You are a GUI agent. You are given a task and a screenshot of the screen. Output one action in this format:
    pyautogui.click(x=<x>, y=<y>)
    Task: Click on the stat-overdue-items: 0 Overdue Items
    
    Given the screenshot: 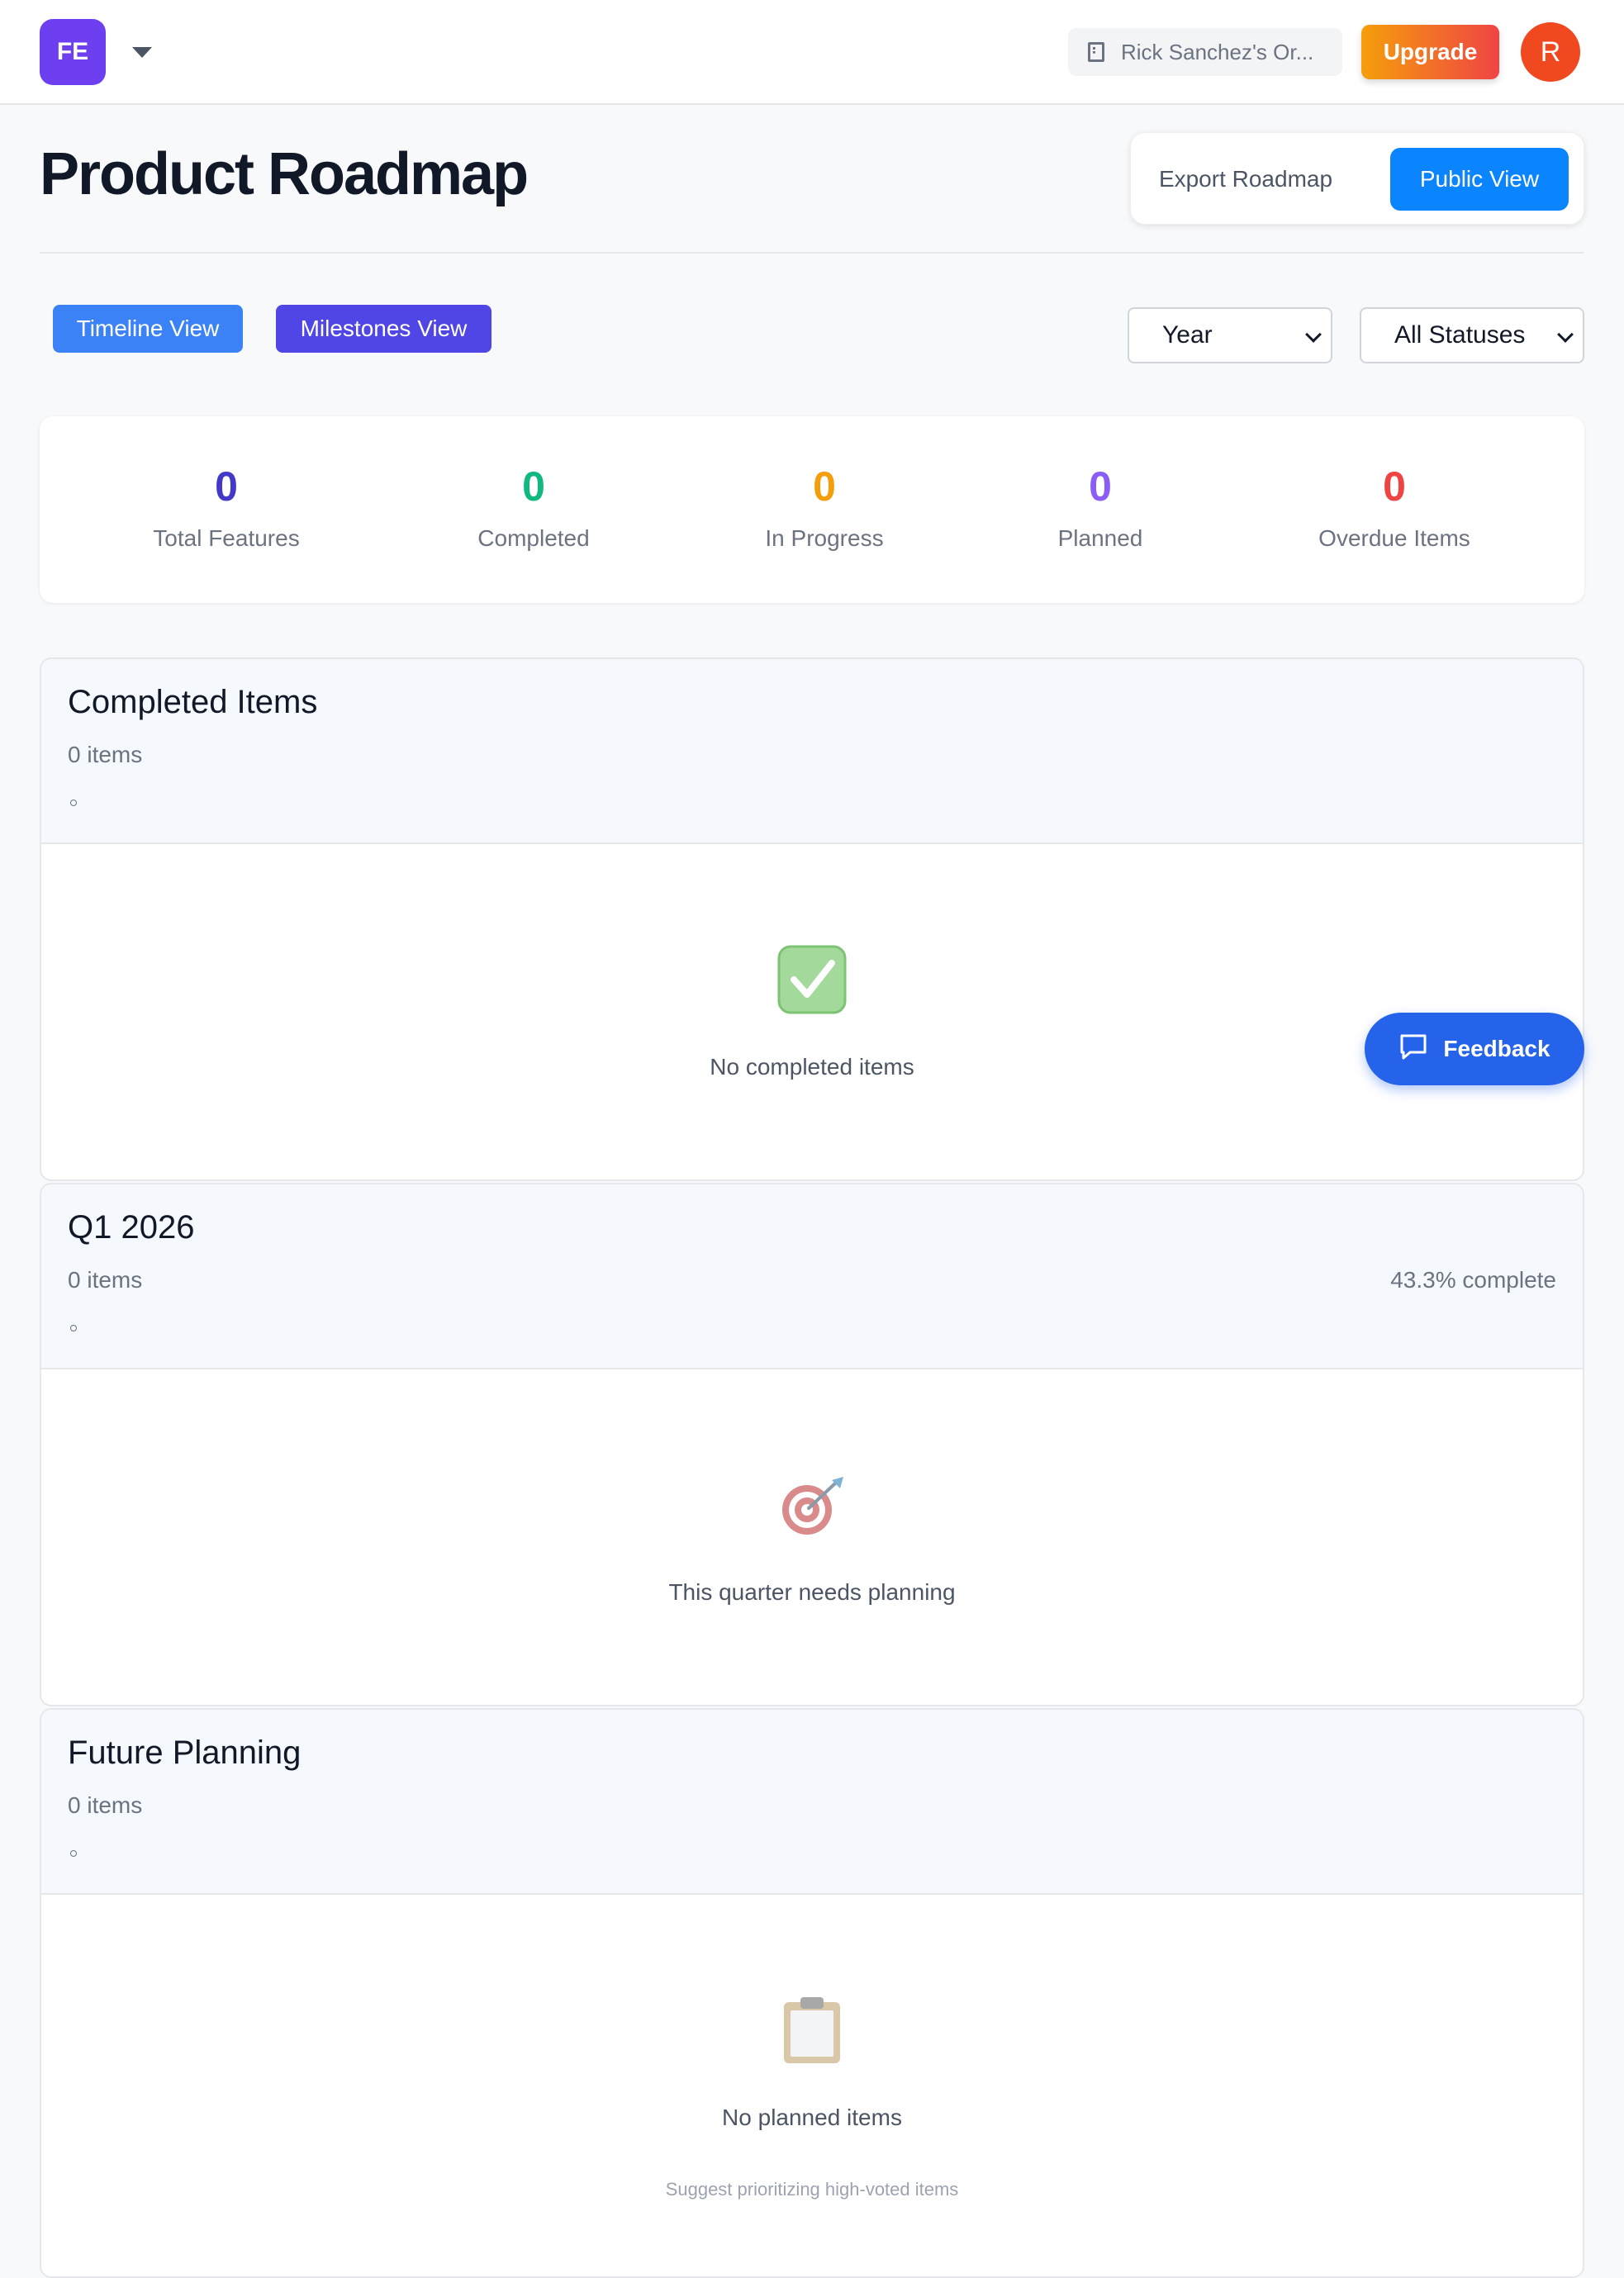 What is the action you would take?
    pyautogui.click(x=1394, y=507)
    